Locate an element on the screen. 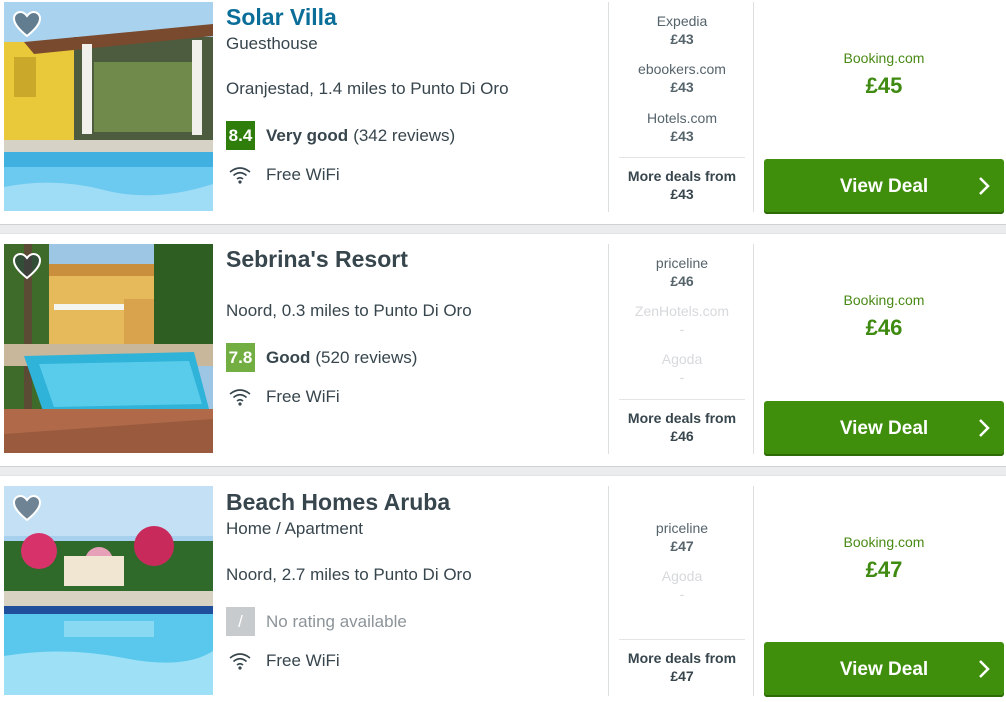  rating-reviews: (520 reviews) is located at coordinates (366, 357).